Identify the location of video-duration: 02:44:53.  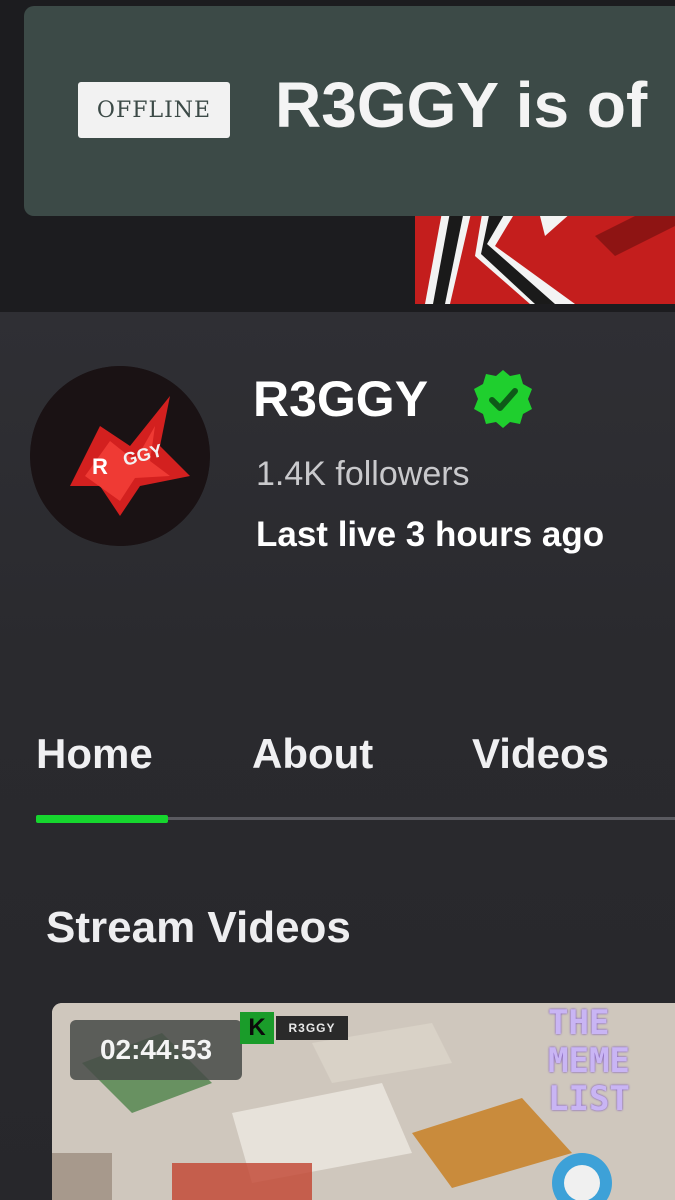
(156, 1050).